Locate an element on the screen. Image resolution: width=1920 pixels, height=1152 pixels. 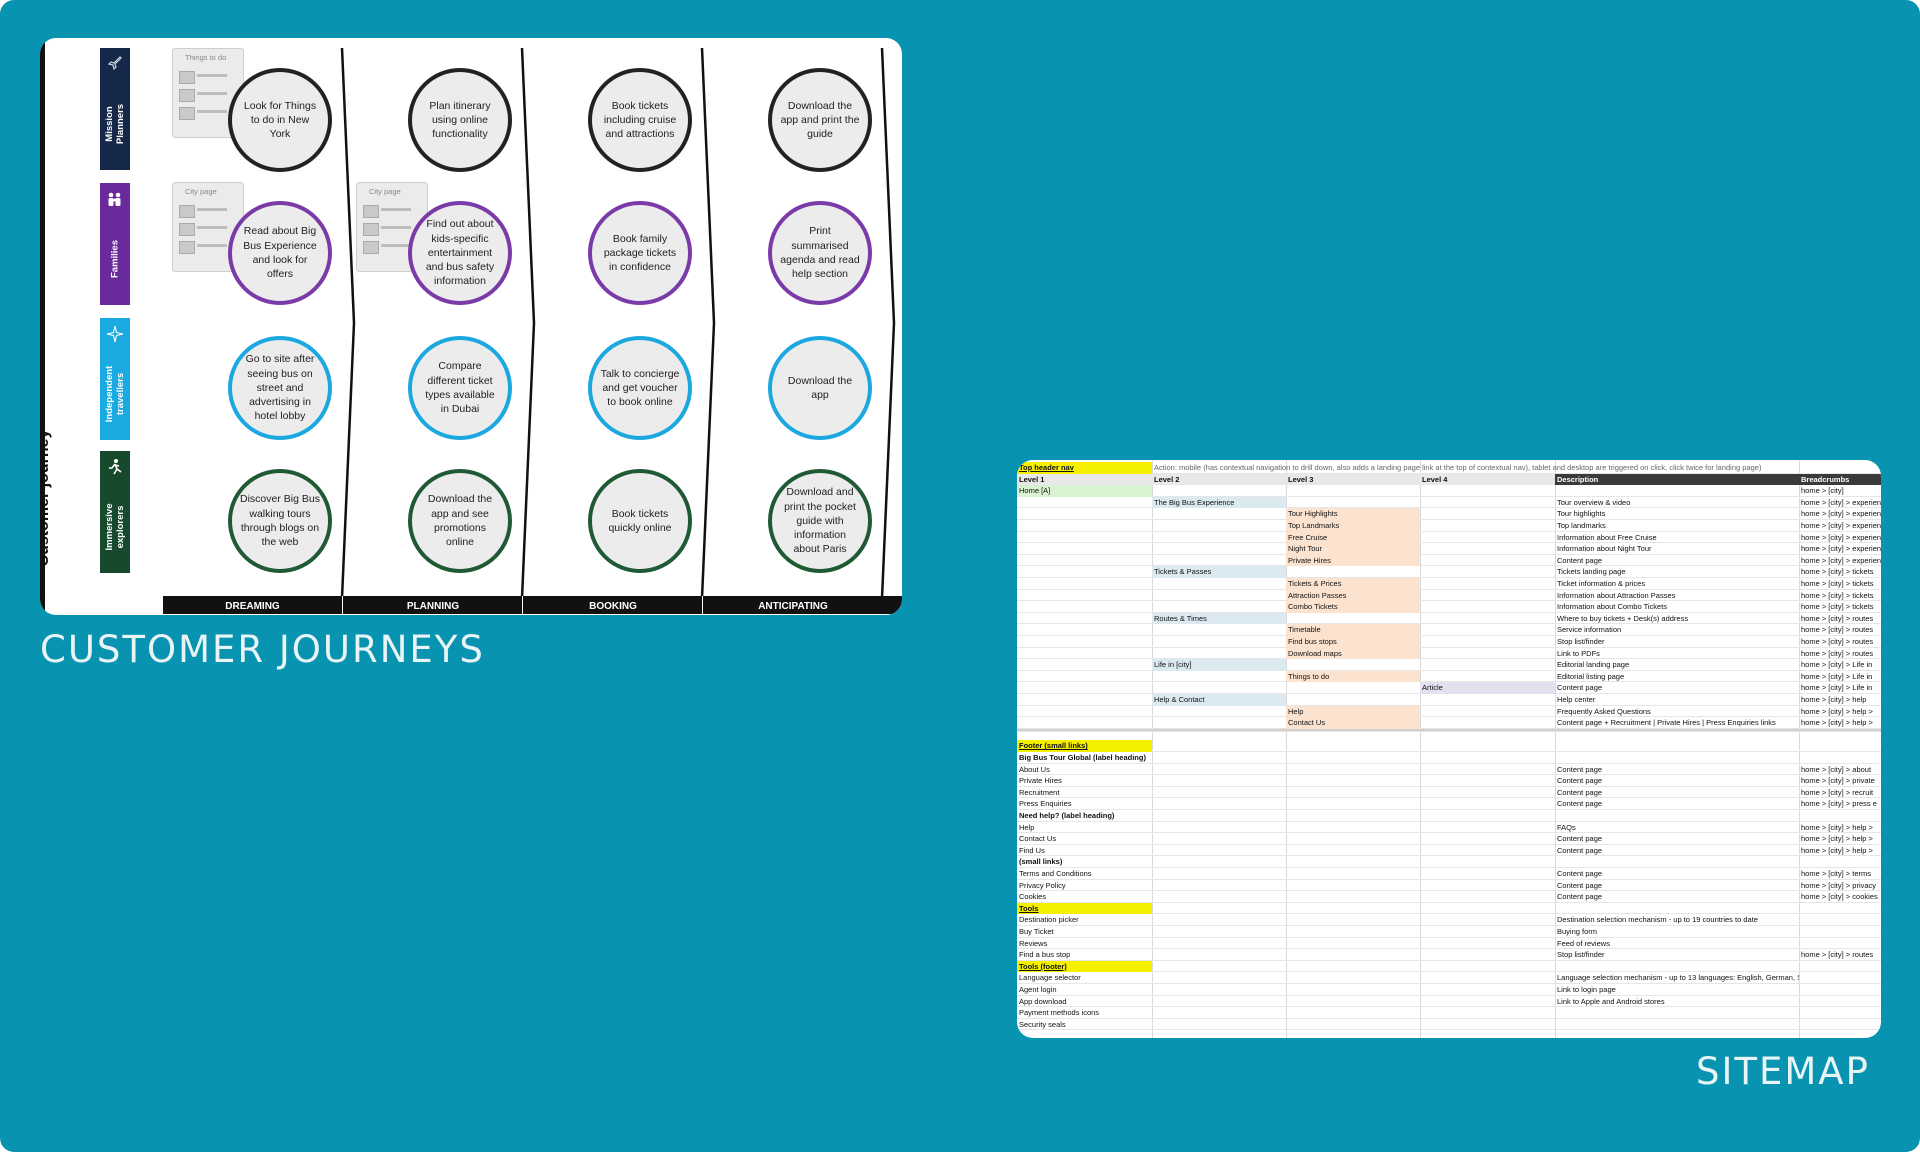
sitemap-cell-description: Feed of reviews is located at coordinates (1583, 943).